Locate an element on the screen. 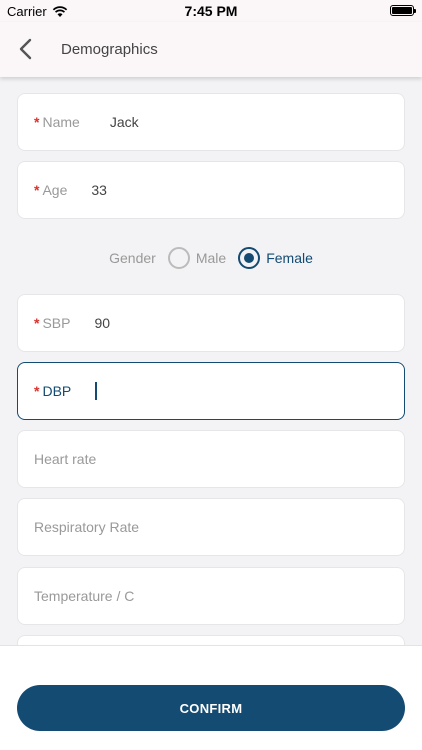  confirm-button: CONFIRM is located at coordinates (211, 708).